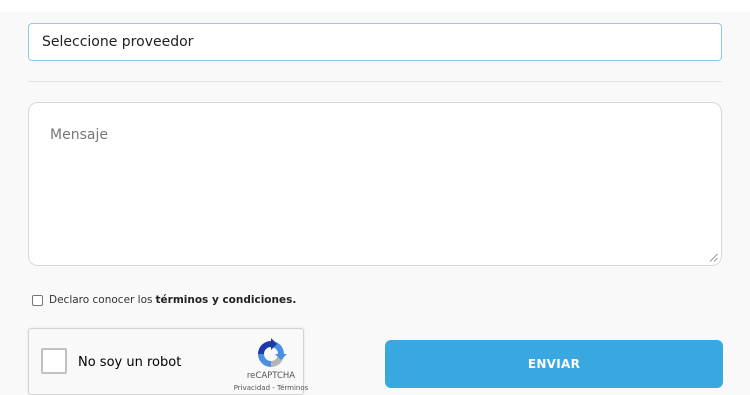 The width and height of the screenshot is (750, 395). I want to click on recaptcha-logo-icon, so click(272, 352).